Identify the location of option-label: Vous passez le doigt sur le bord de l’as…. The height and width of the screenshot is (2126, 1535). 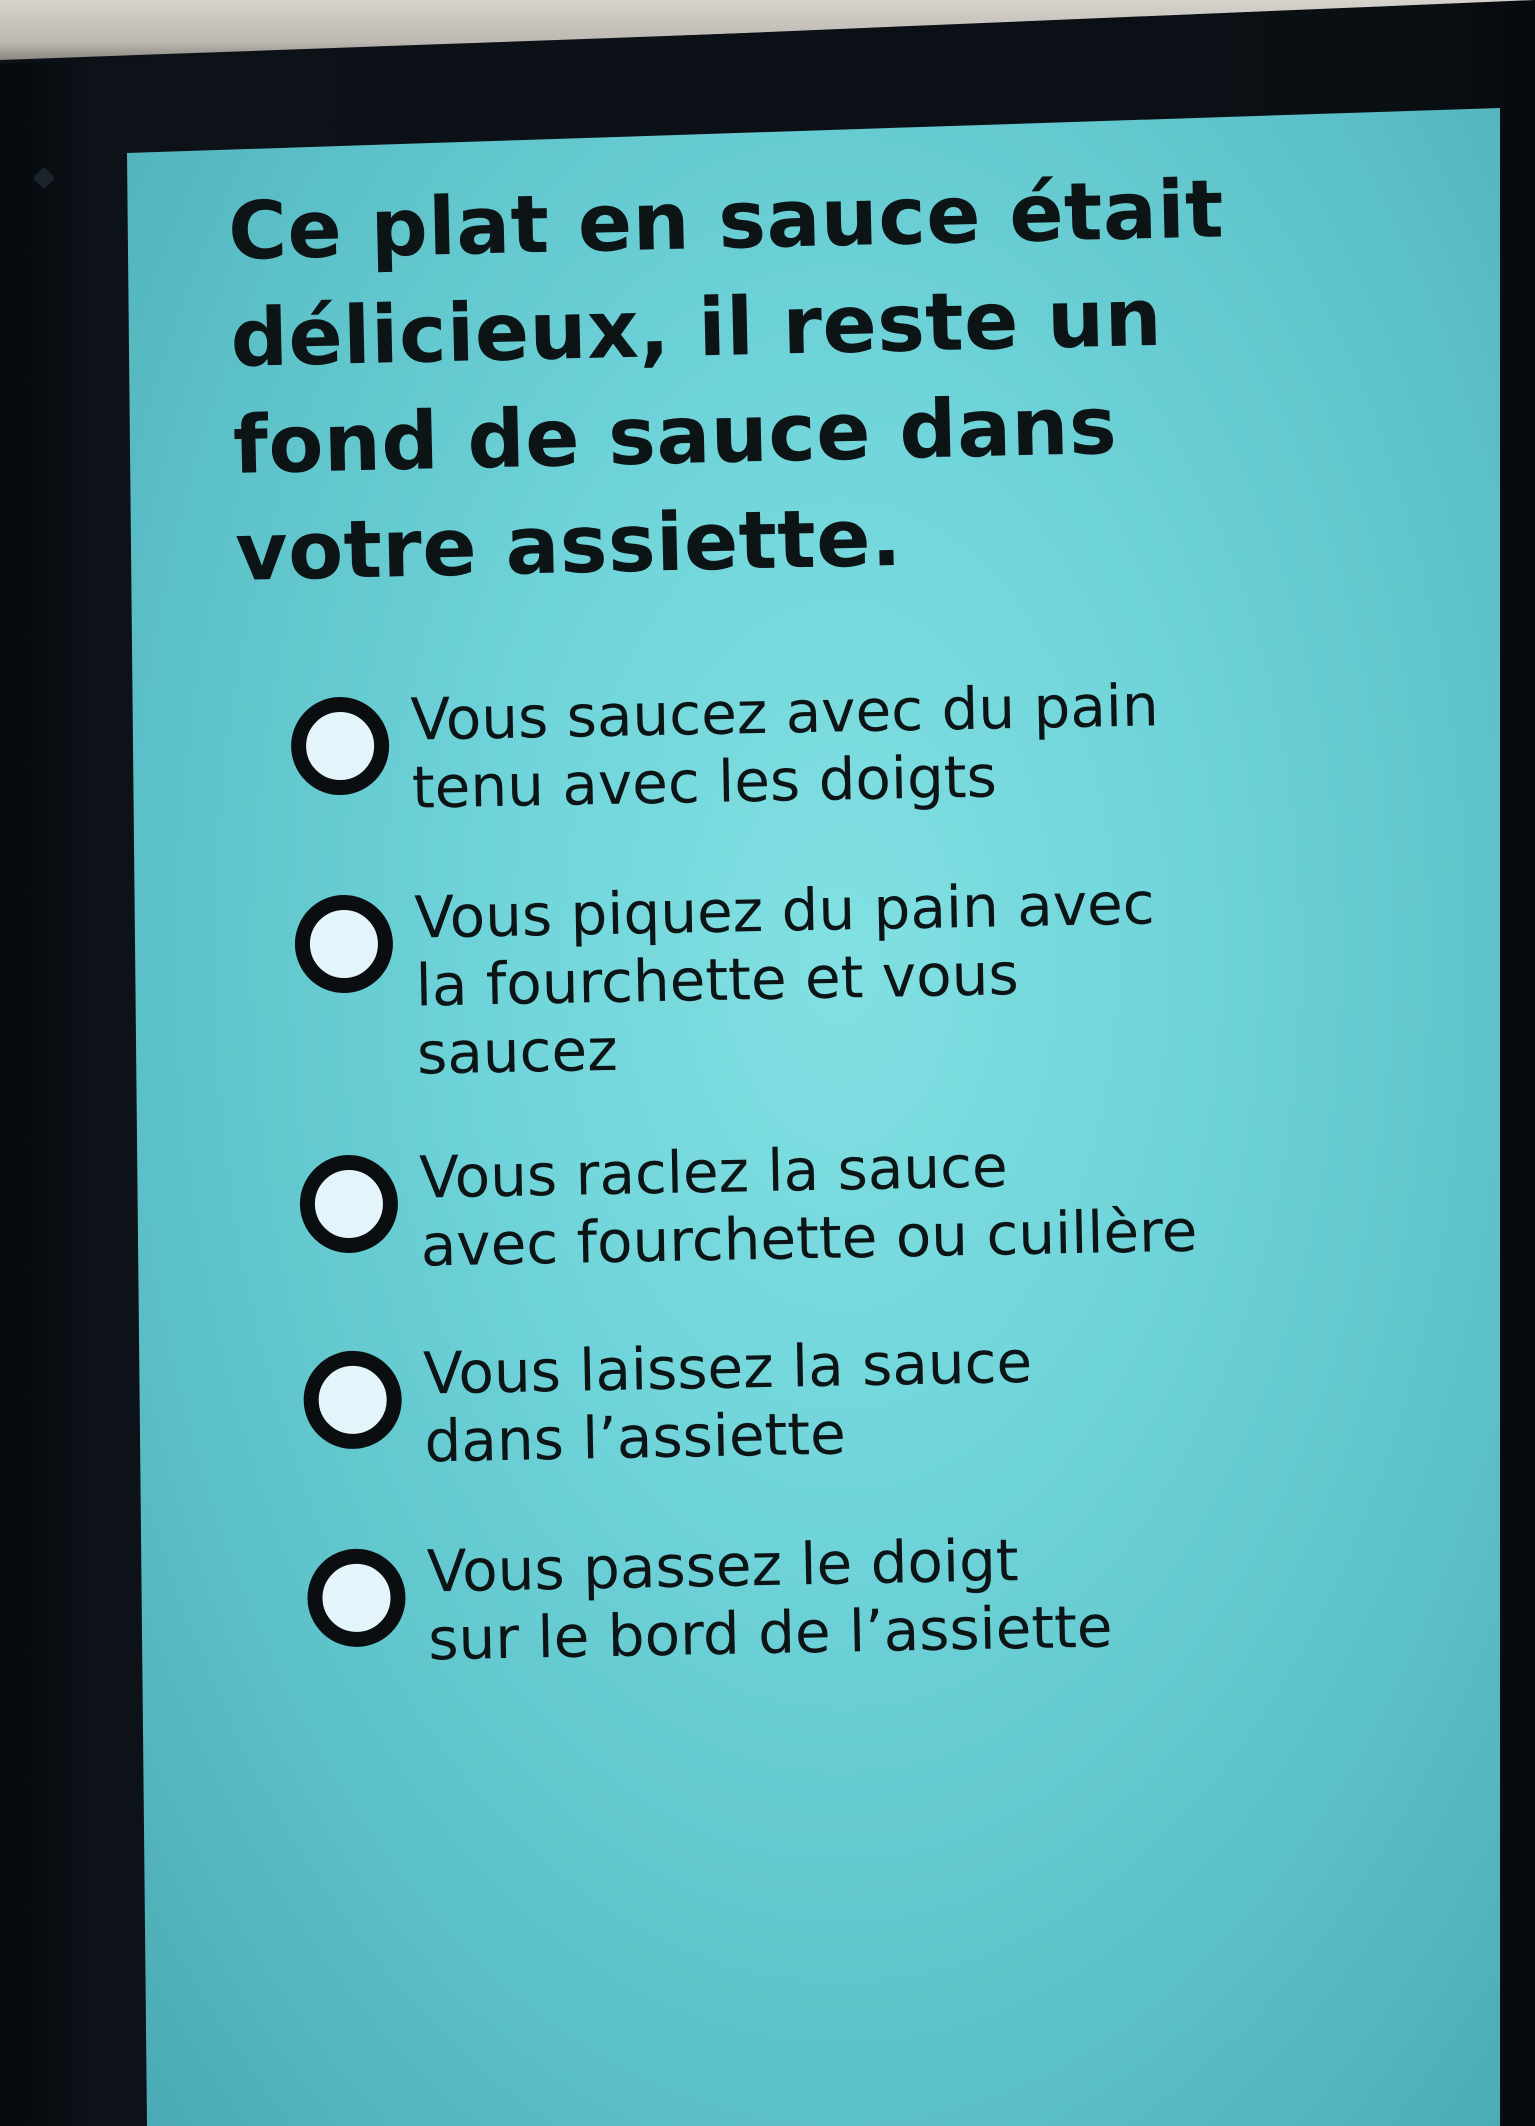
(770, 1600).